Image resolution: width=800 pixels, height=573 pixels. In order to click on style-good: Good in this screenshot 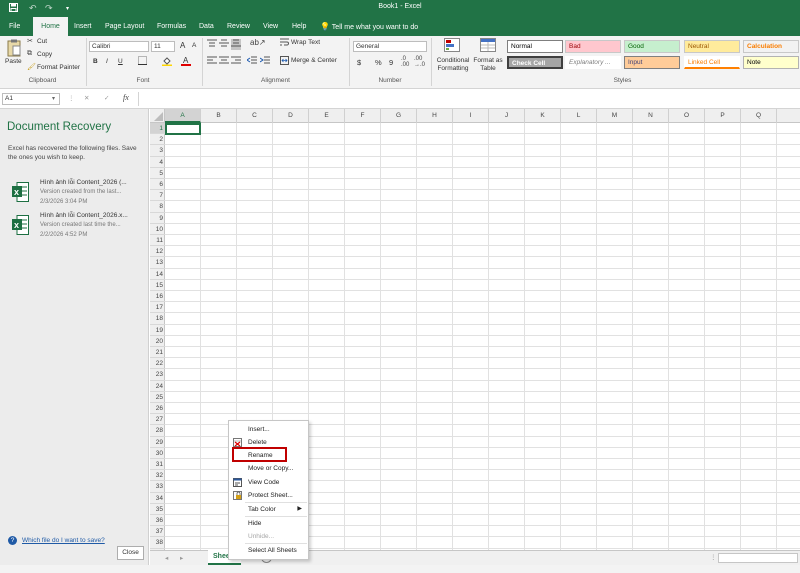, I will do `click(652, 46)`.